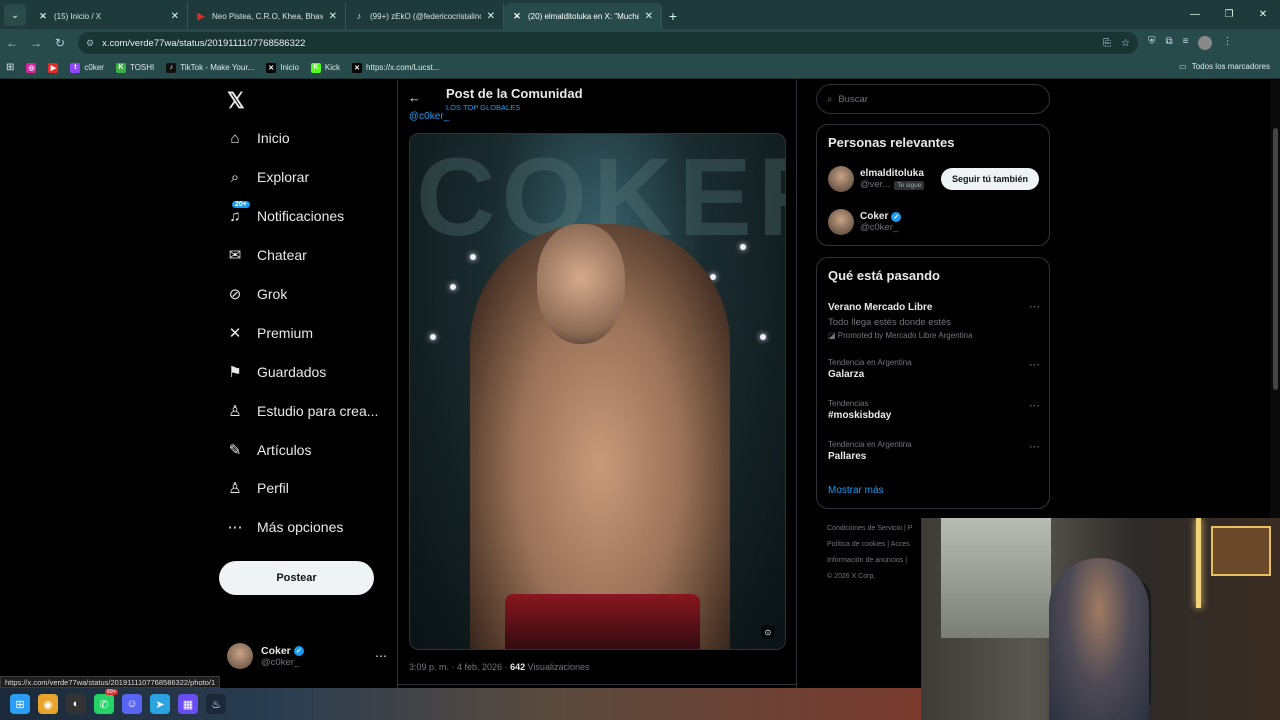  I want to click on whatsapp-icon: ✆ 99+, so click(106, 701).